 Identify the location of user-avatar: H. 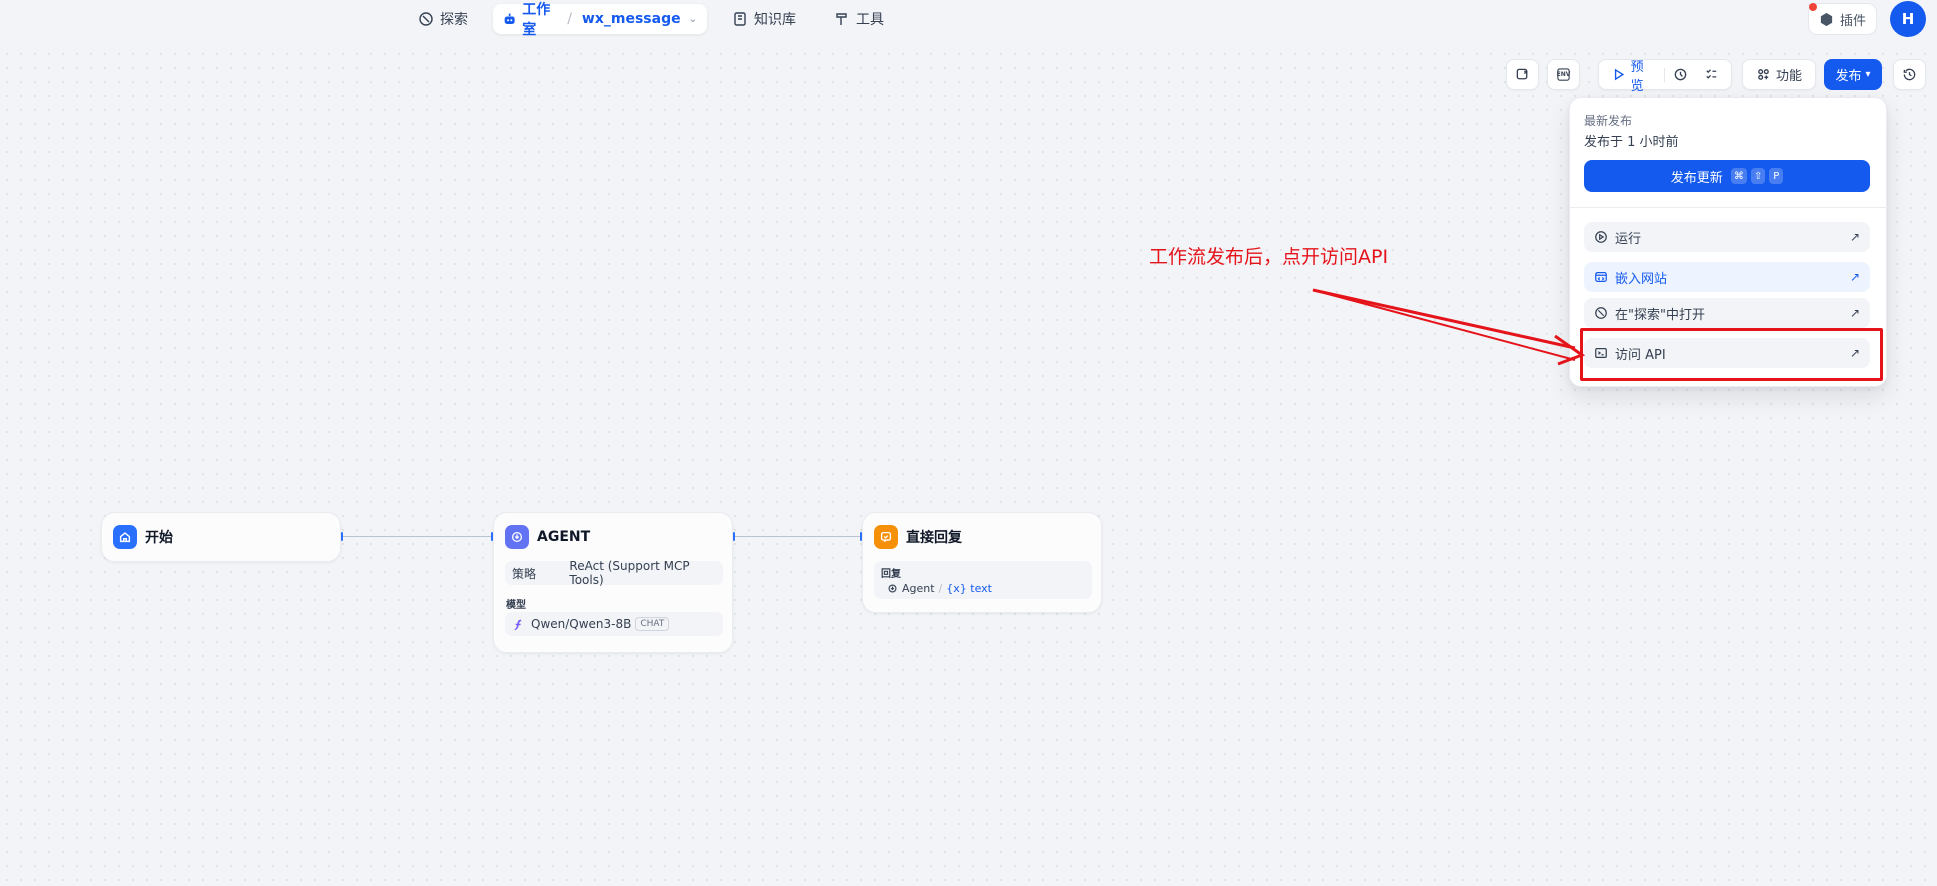
(1908, 19).